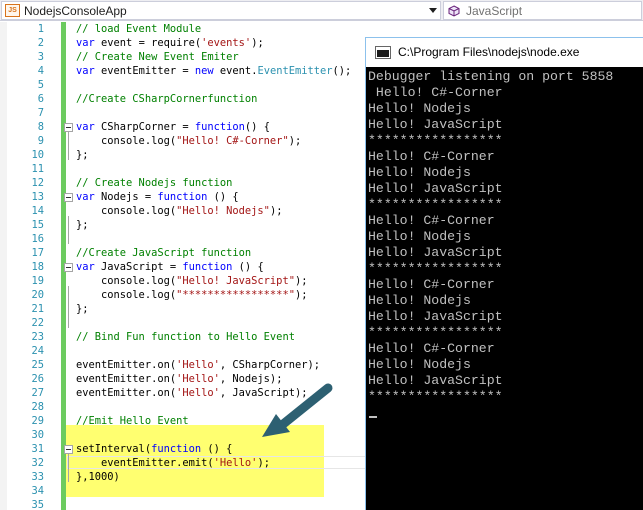  What do you see at coordinates (37, 365) in the screenshot?
I see `line-number: 25` at bounding box center [37, 365].